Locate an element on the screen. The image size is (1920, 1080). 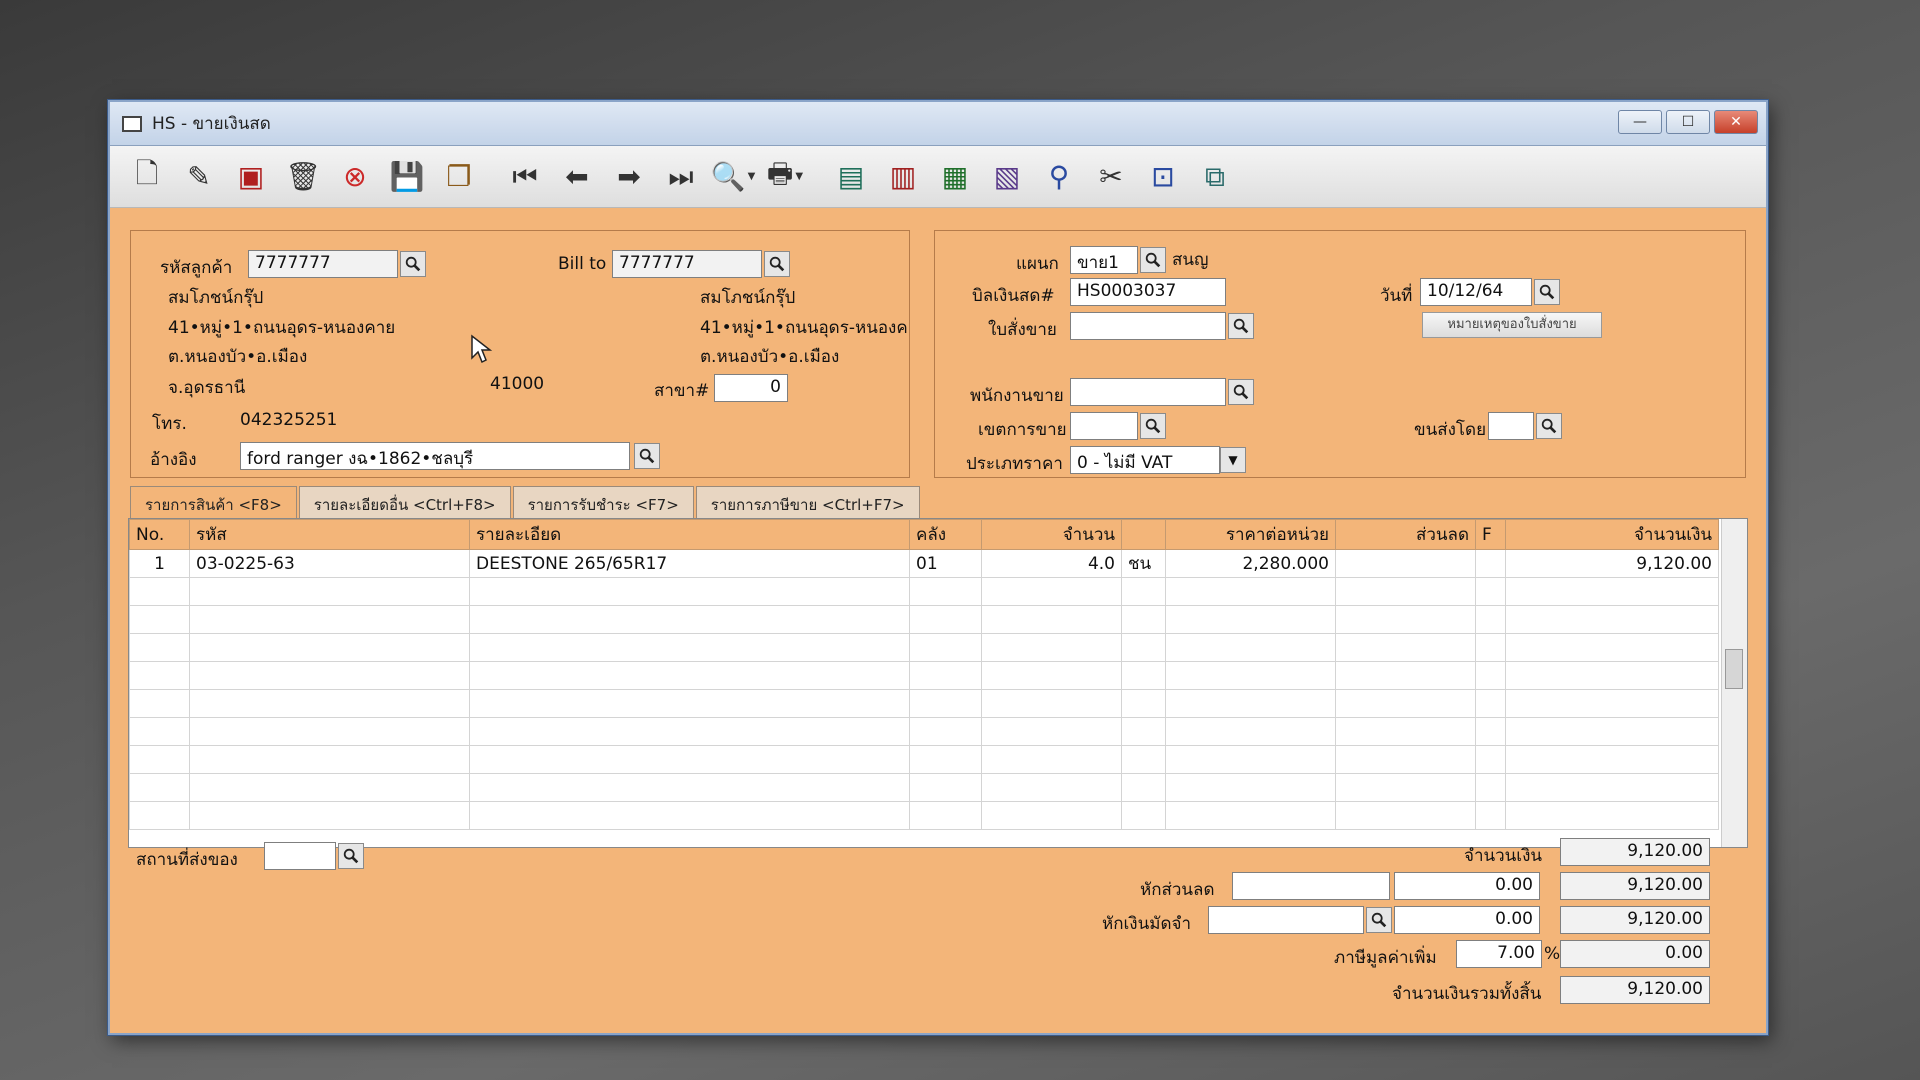
deposit-field: 0.00 is located at coordinates (1467, 920).